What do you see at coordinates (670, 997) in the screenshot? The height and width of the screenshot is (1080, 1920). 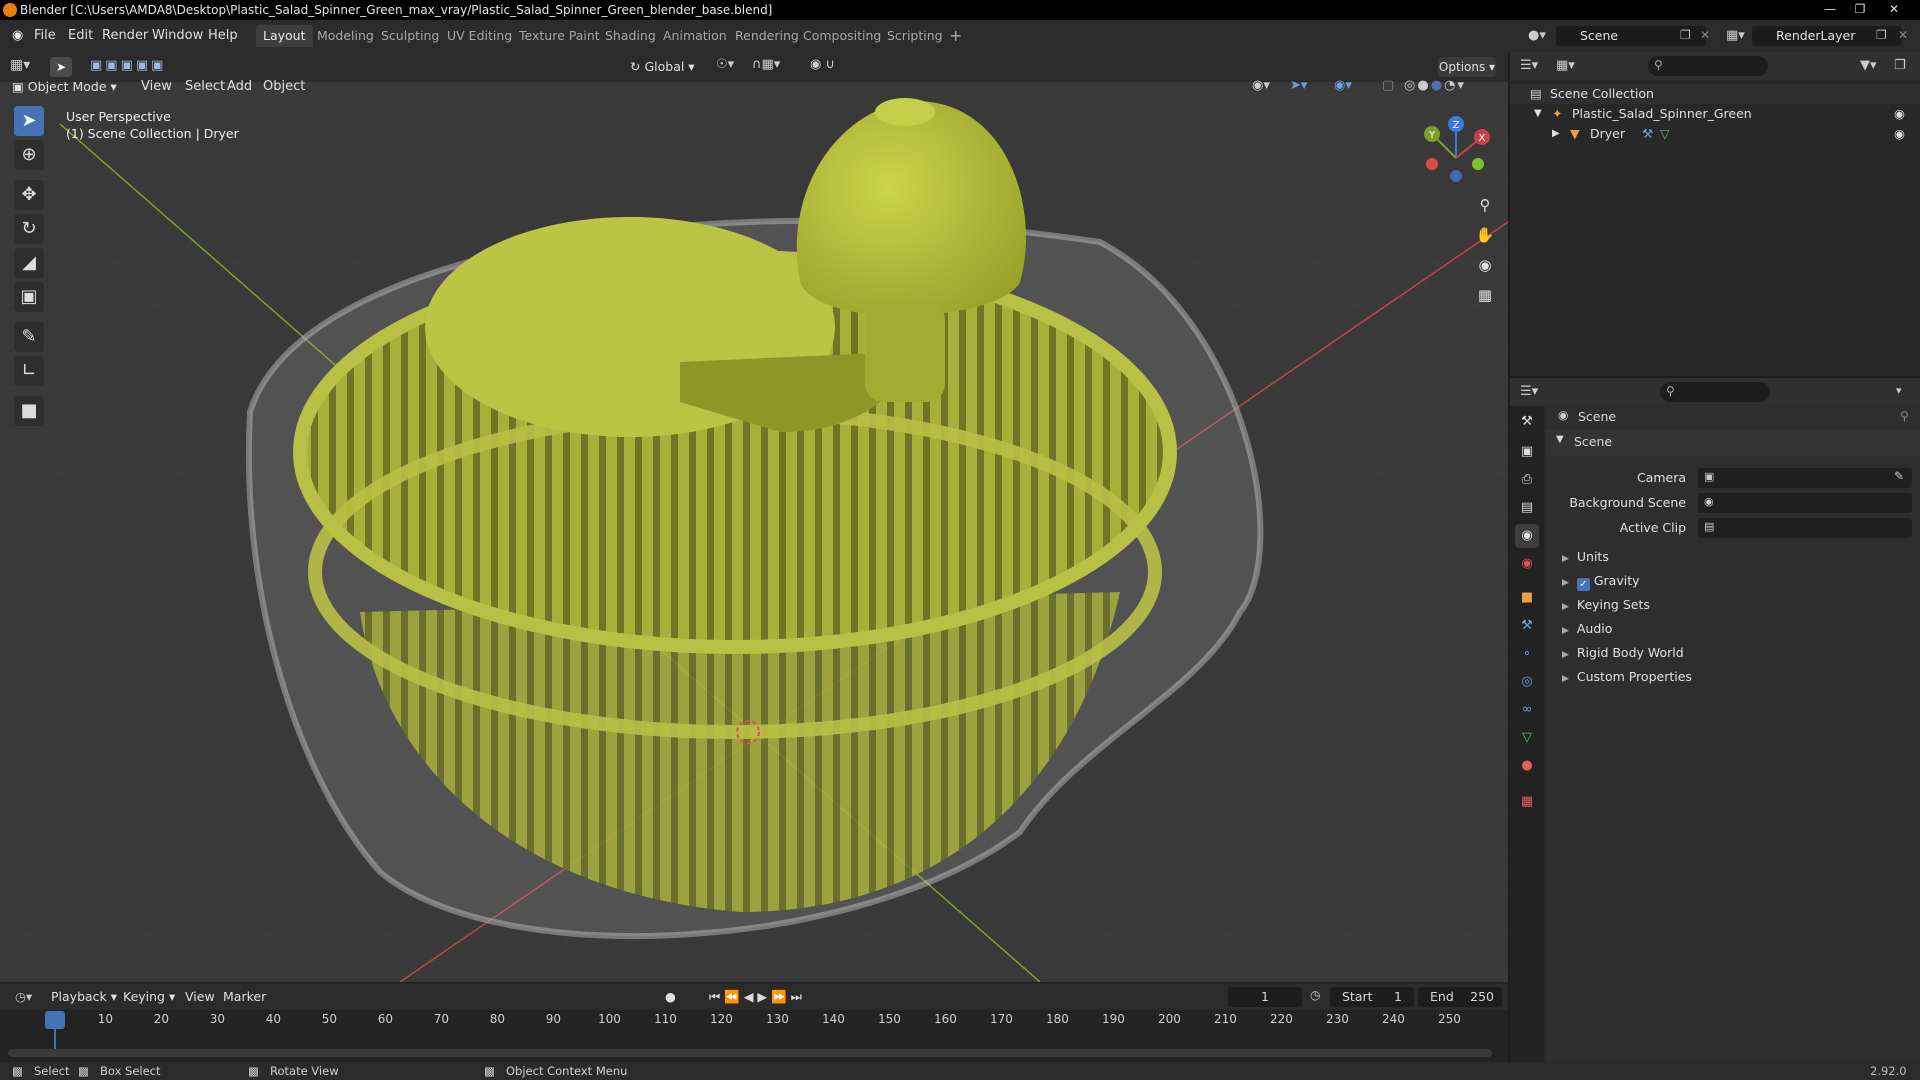 I see `record-icon: ●` at bounding box center [670, 997].